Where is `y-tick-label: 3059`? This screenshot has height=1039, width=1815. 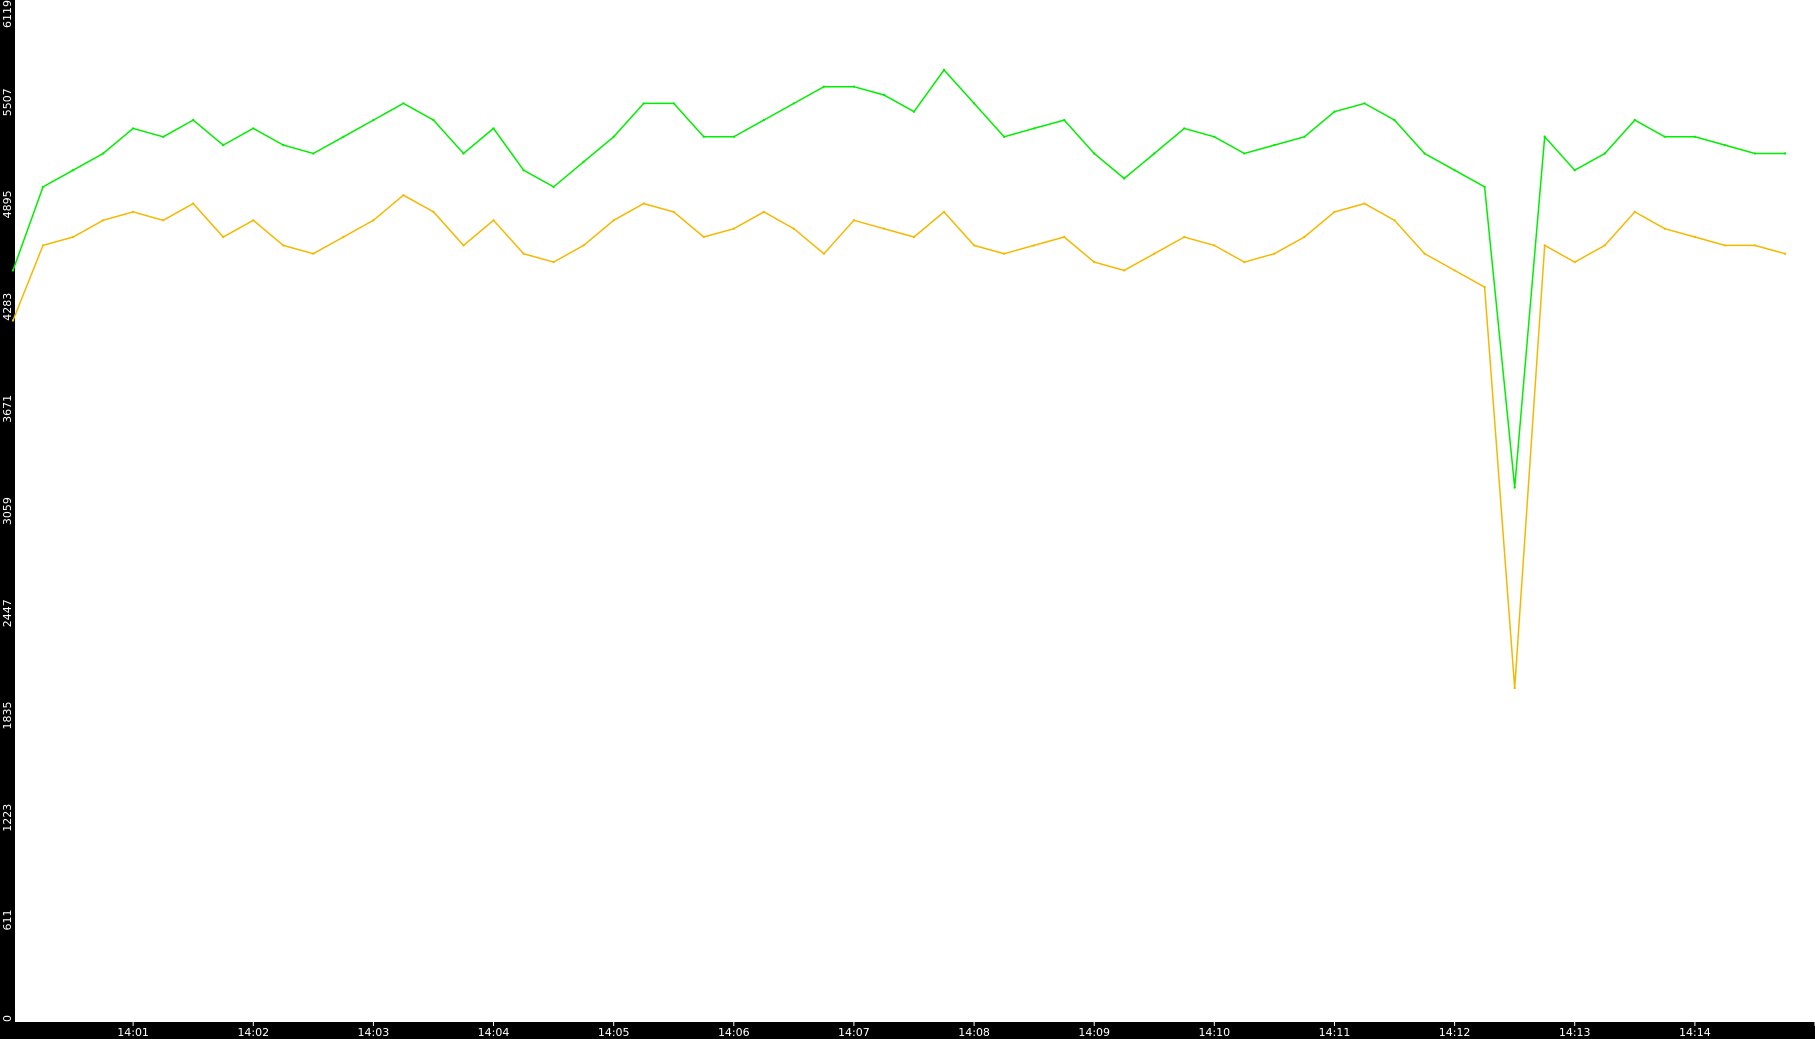 y-tick-label: 3059 is located at coordinates (7, 511).